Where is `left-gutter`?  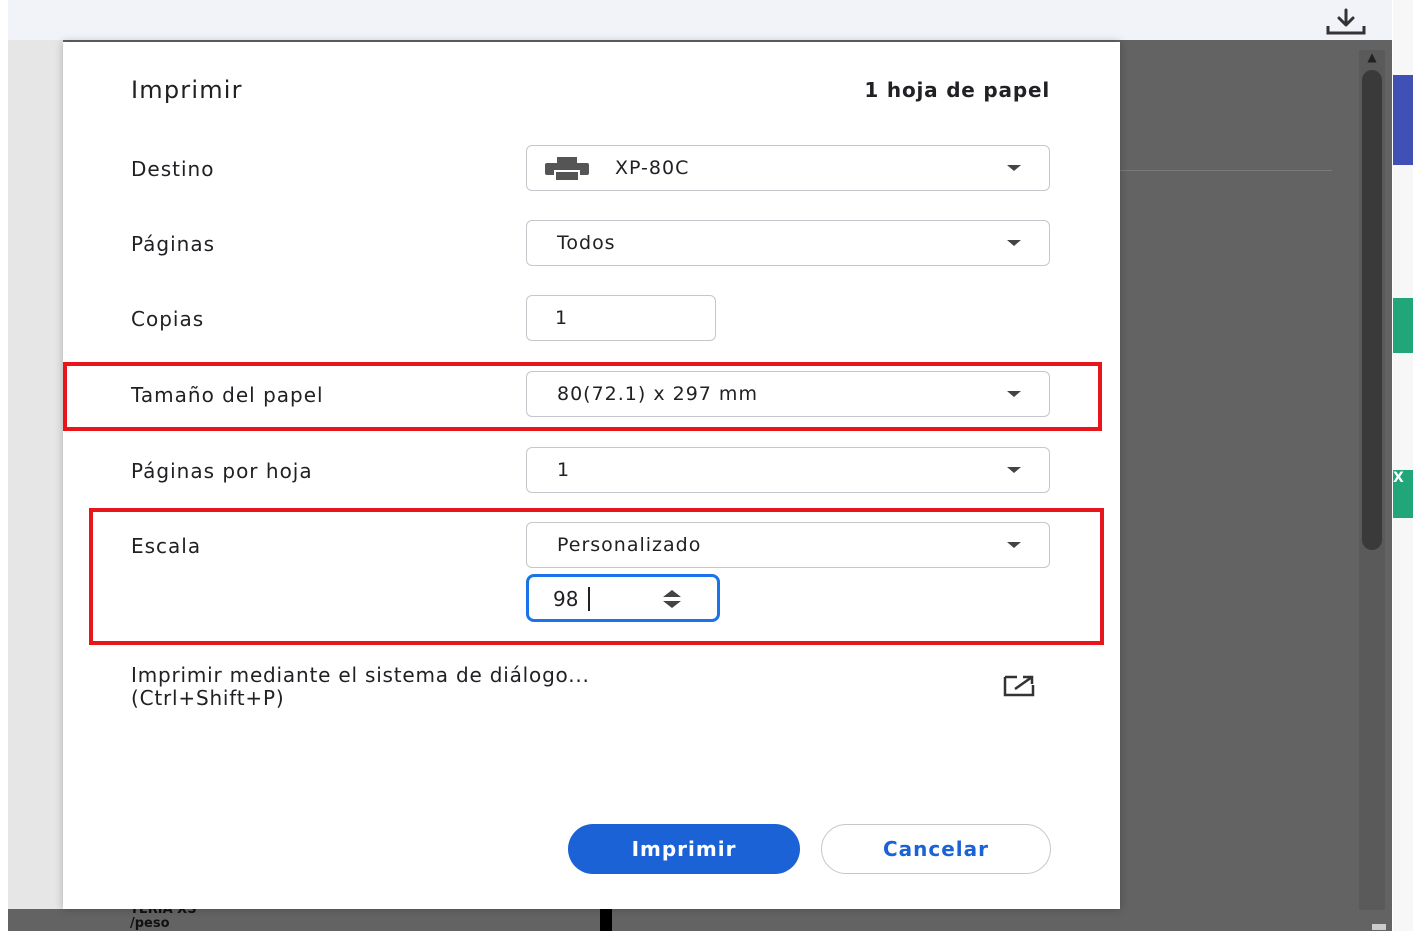 left-gutter is located at coordinates (35, 474).